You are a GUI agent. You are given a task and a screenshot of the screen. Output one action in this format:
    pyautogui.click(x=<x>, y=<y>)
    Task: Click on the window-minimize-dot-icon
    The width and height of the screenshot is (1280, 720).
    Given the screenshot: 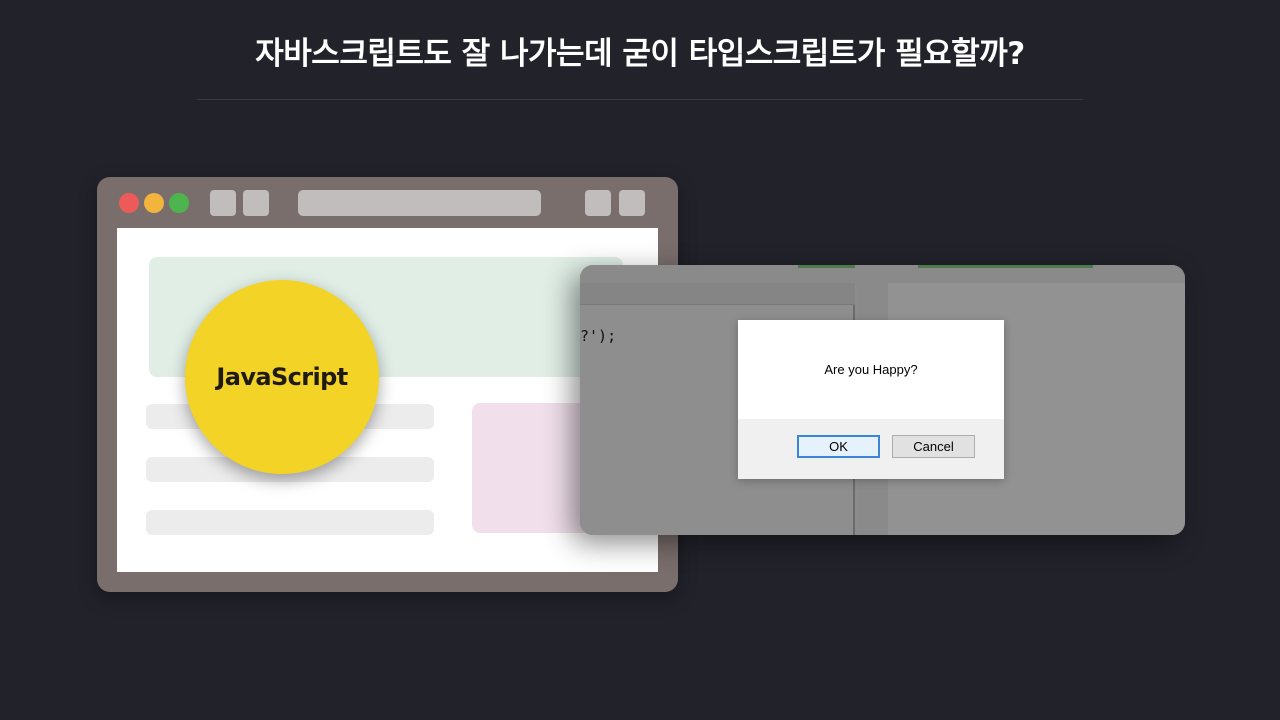 What is the action you would take?
    pyautogui.click(x=154, y=203)
    